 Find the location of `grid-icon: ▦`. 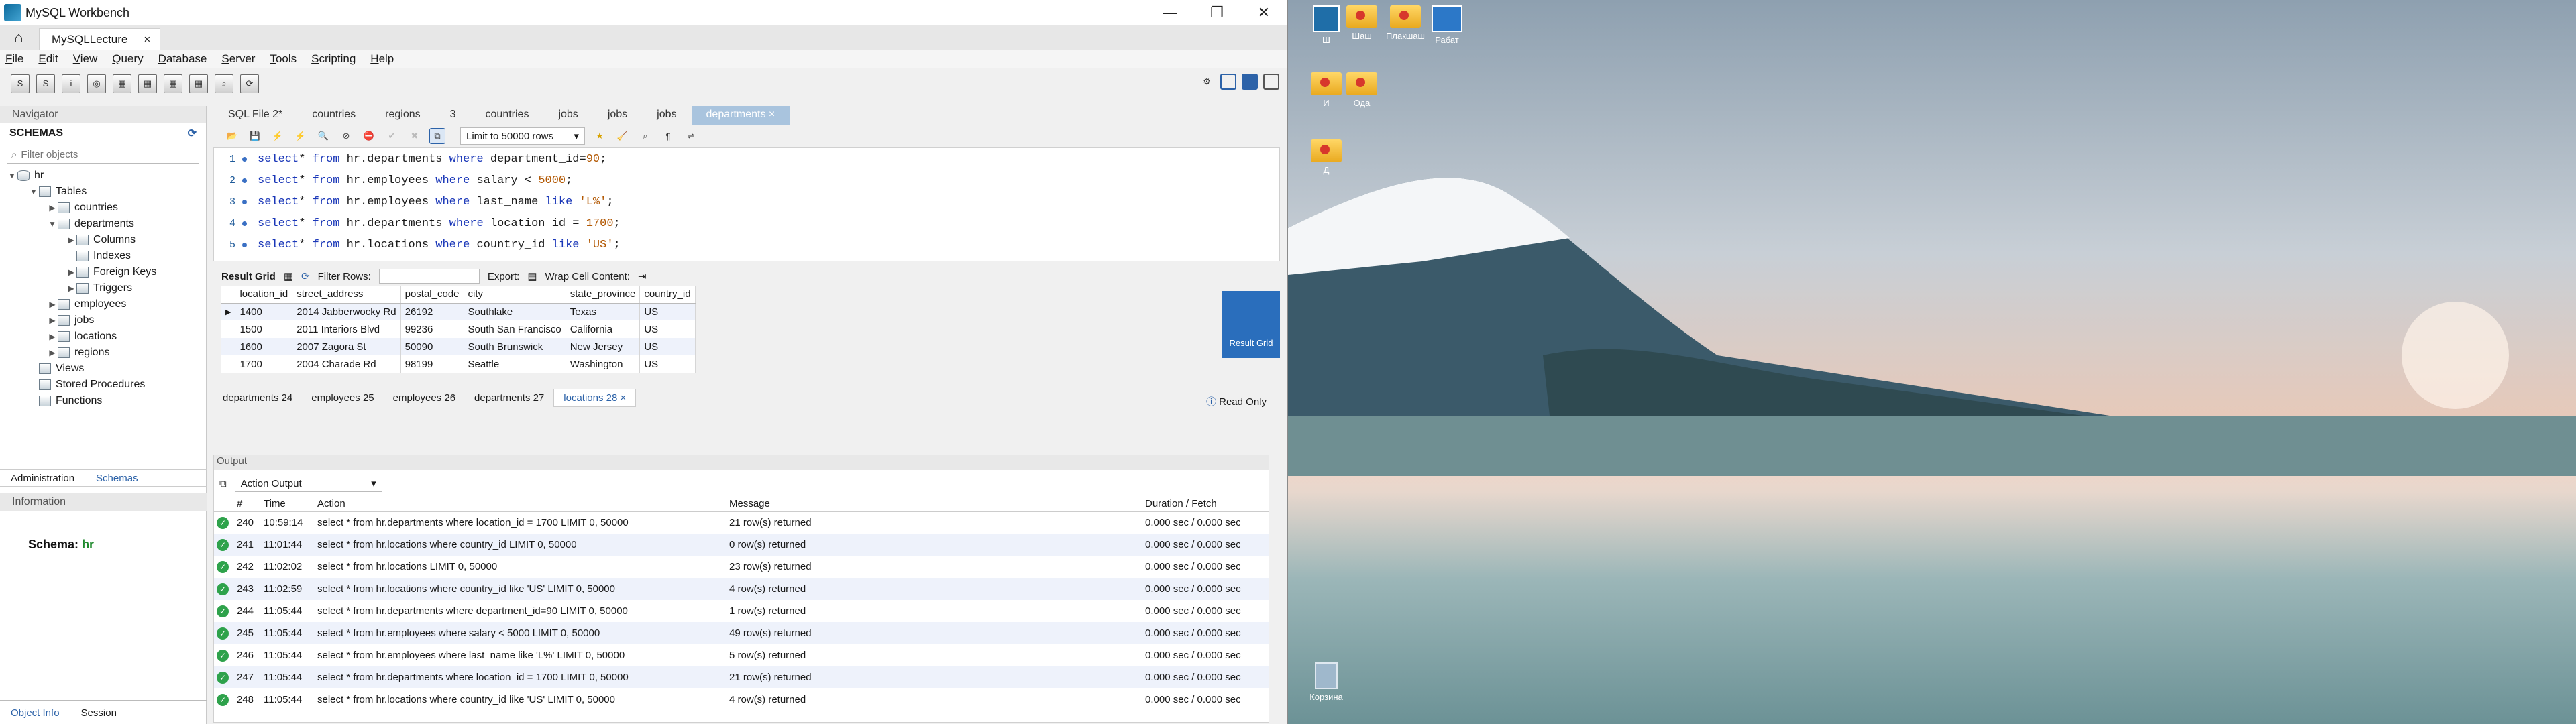

grid-icon: ▦ is located at coordinates (288, 276).